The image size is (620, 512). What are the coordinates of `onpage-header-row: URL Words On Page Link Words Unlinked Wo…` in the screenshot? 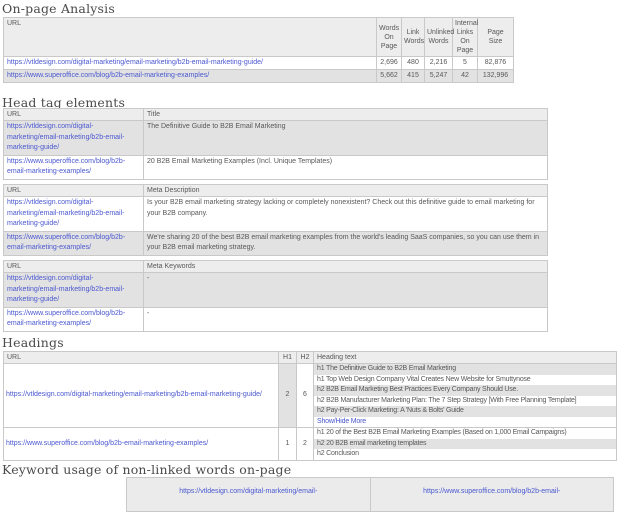 It's located at (258, 37).